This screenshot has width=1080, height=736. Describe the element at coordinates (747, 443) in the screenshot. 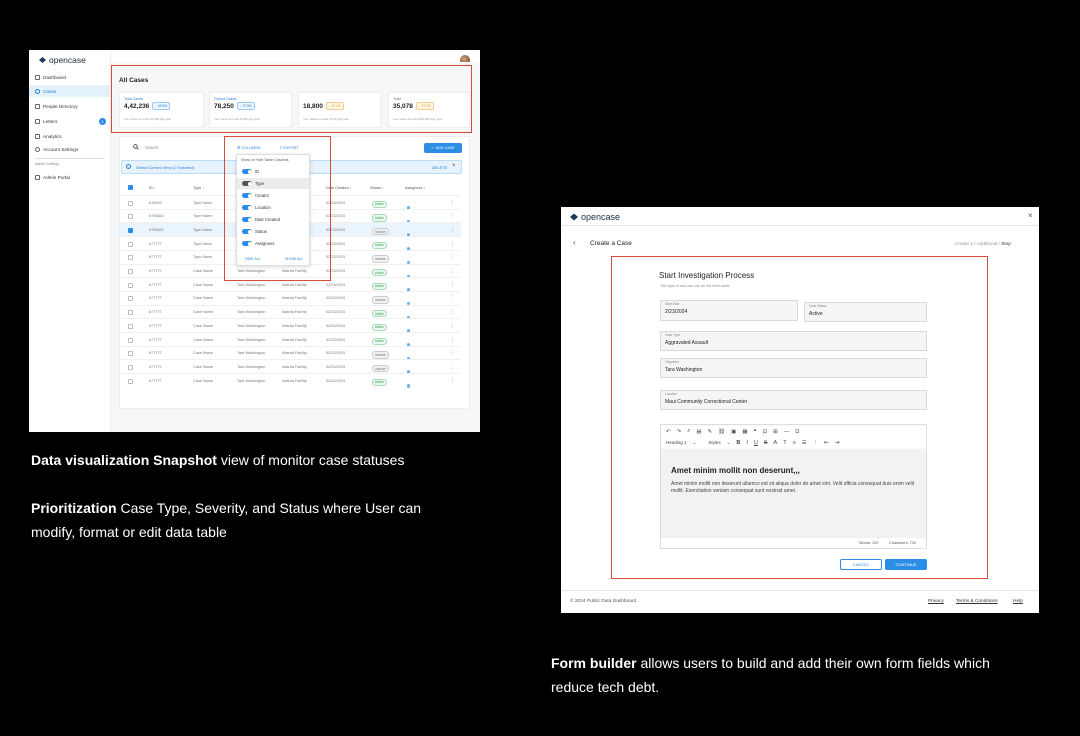

I see `italic-icon: I` at that location.